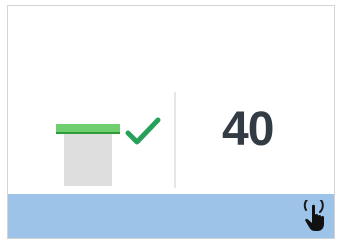 This screenshot has height=245, width=342. Describe the element at coordinates (143, 131) in the screenshot. I see `check-icon` at that location.